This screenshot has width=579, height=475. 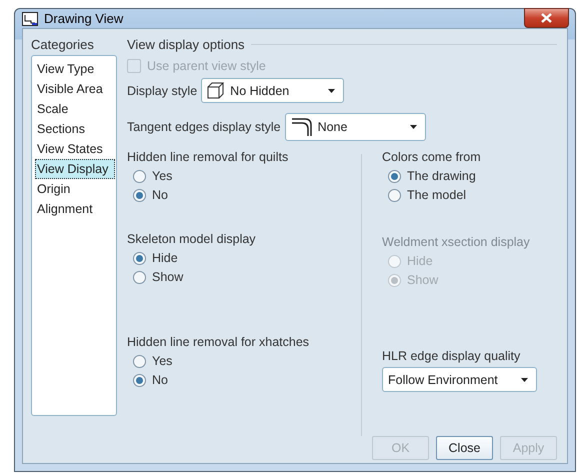 I want to click on categories-title: Categories, so click(x=63, y=44).